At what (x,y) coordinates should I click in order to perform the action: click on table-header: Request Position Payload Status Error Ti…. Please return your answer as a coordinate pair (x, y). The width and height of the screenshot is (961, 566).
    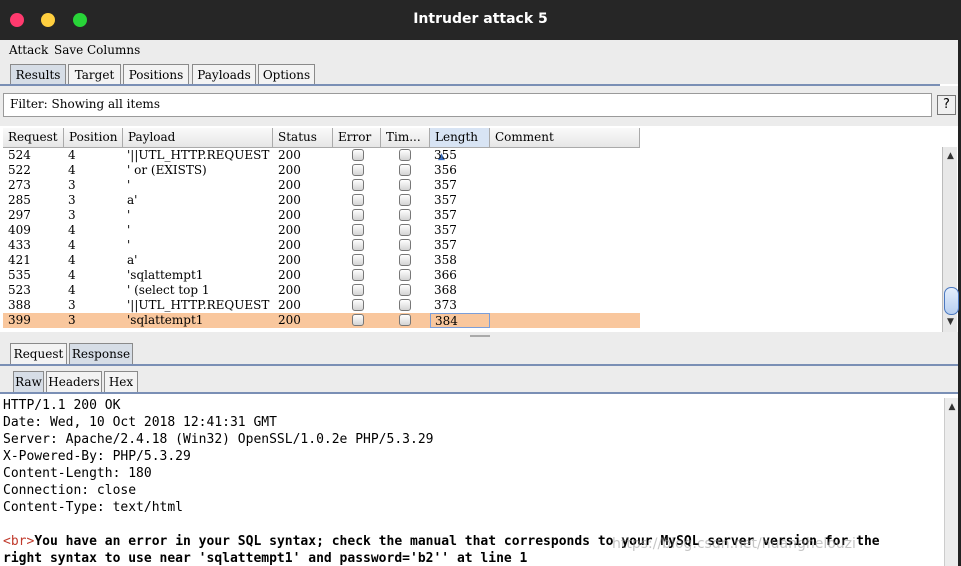
    Looking at the image, I should click on (321, 145).